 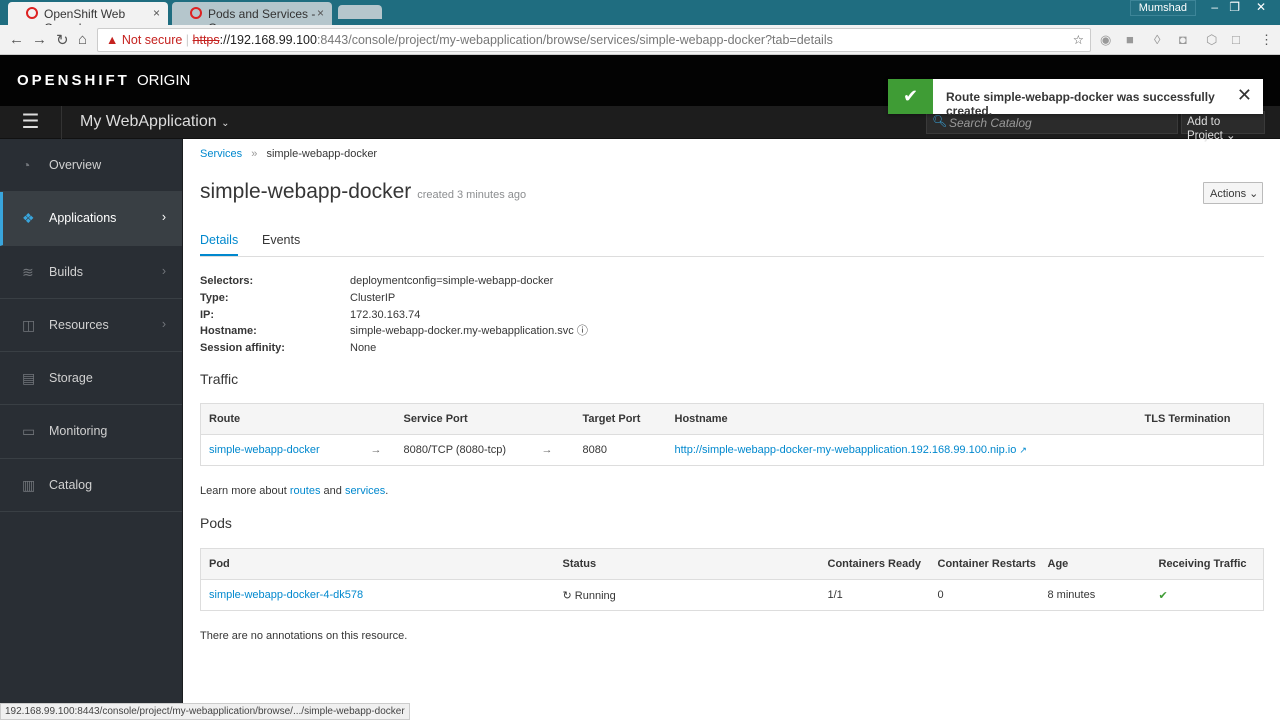 I want to click on reload-icon: ↻, so click(x=62, y=40).